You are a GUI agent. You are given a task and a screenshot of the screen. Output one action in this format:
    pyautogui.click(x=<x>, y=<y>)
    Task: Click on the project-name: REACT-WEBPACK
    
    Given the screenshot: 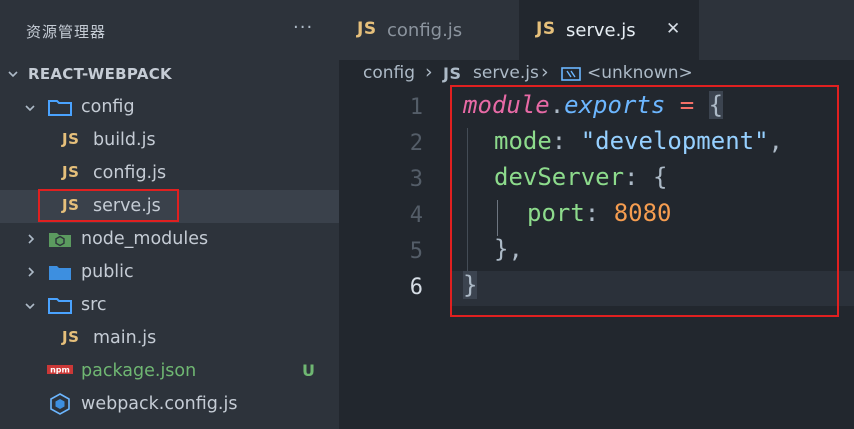 What is the action you would take?
    pyautogui.click(x=100, y=74)
    